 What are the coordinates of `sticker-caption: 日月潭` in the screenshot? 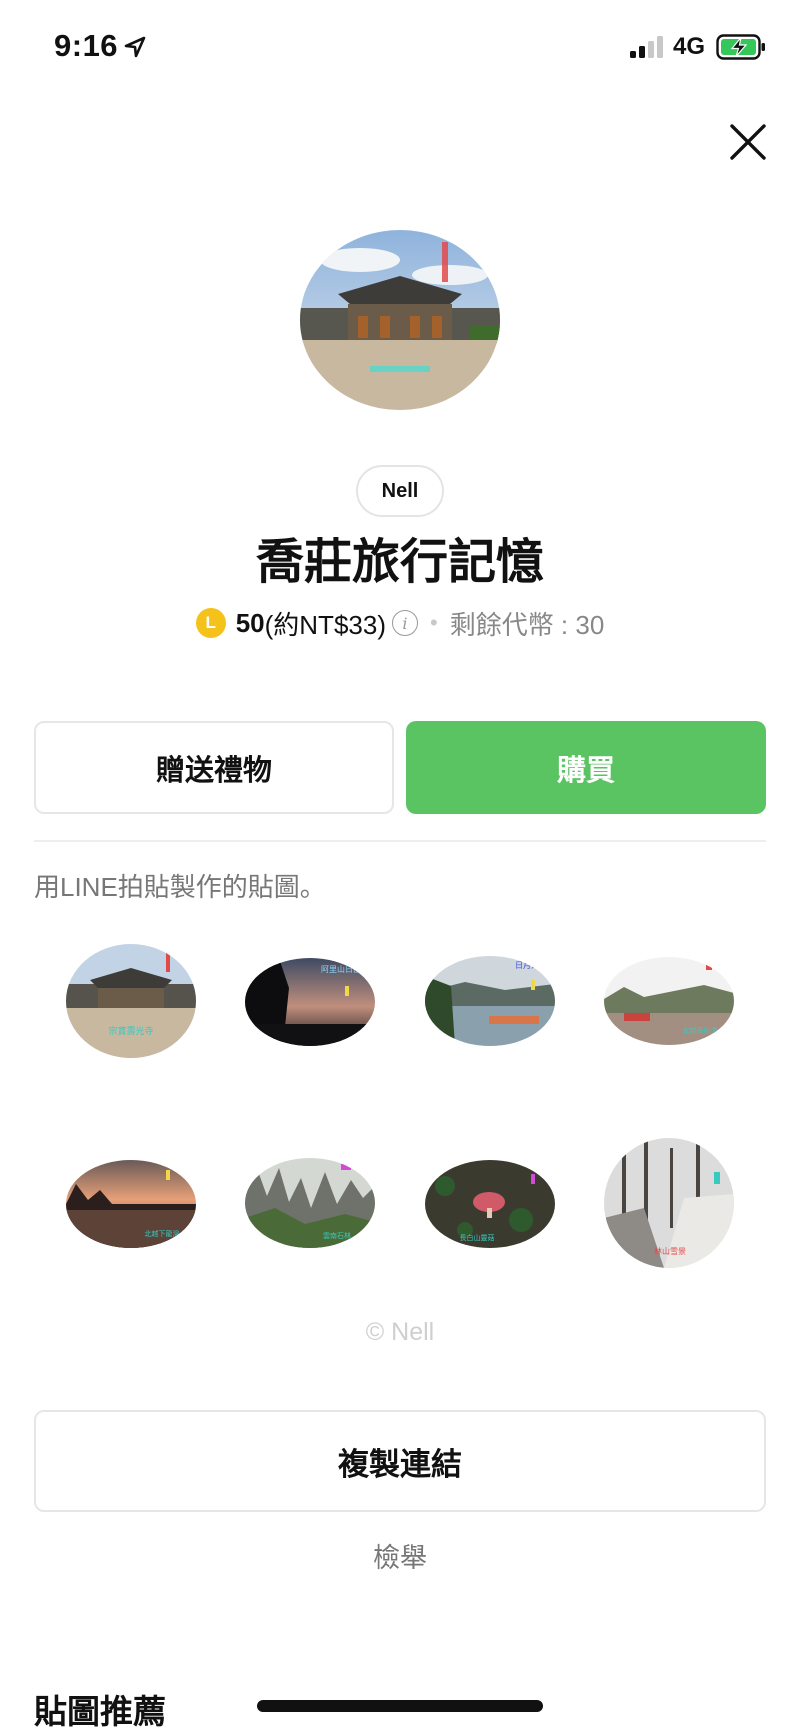 It's located at (527, 965).